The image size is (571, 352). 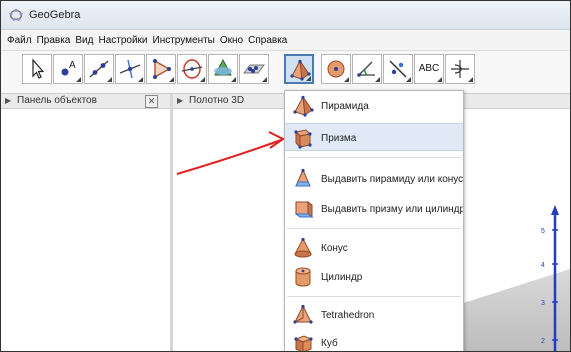 I want to click on objects-panel-header: ▶ Панель объектов ✕, so click(x=85, y=101).